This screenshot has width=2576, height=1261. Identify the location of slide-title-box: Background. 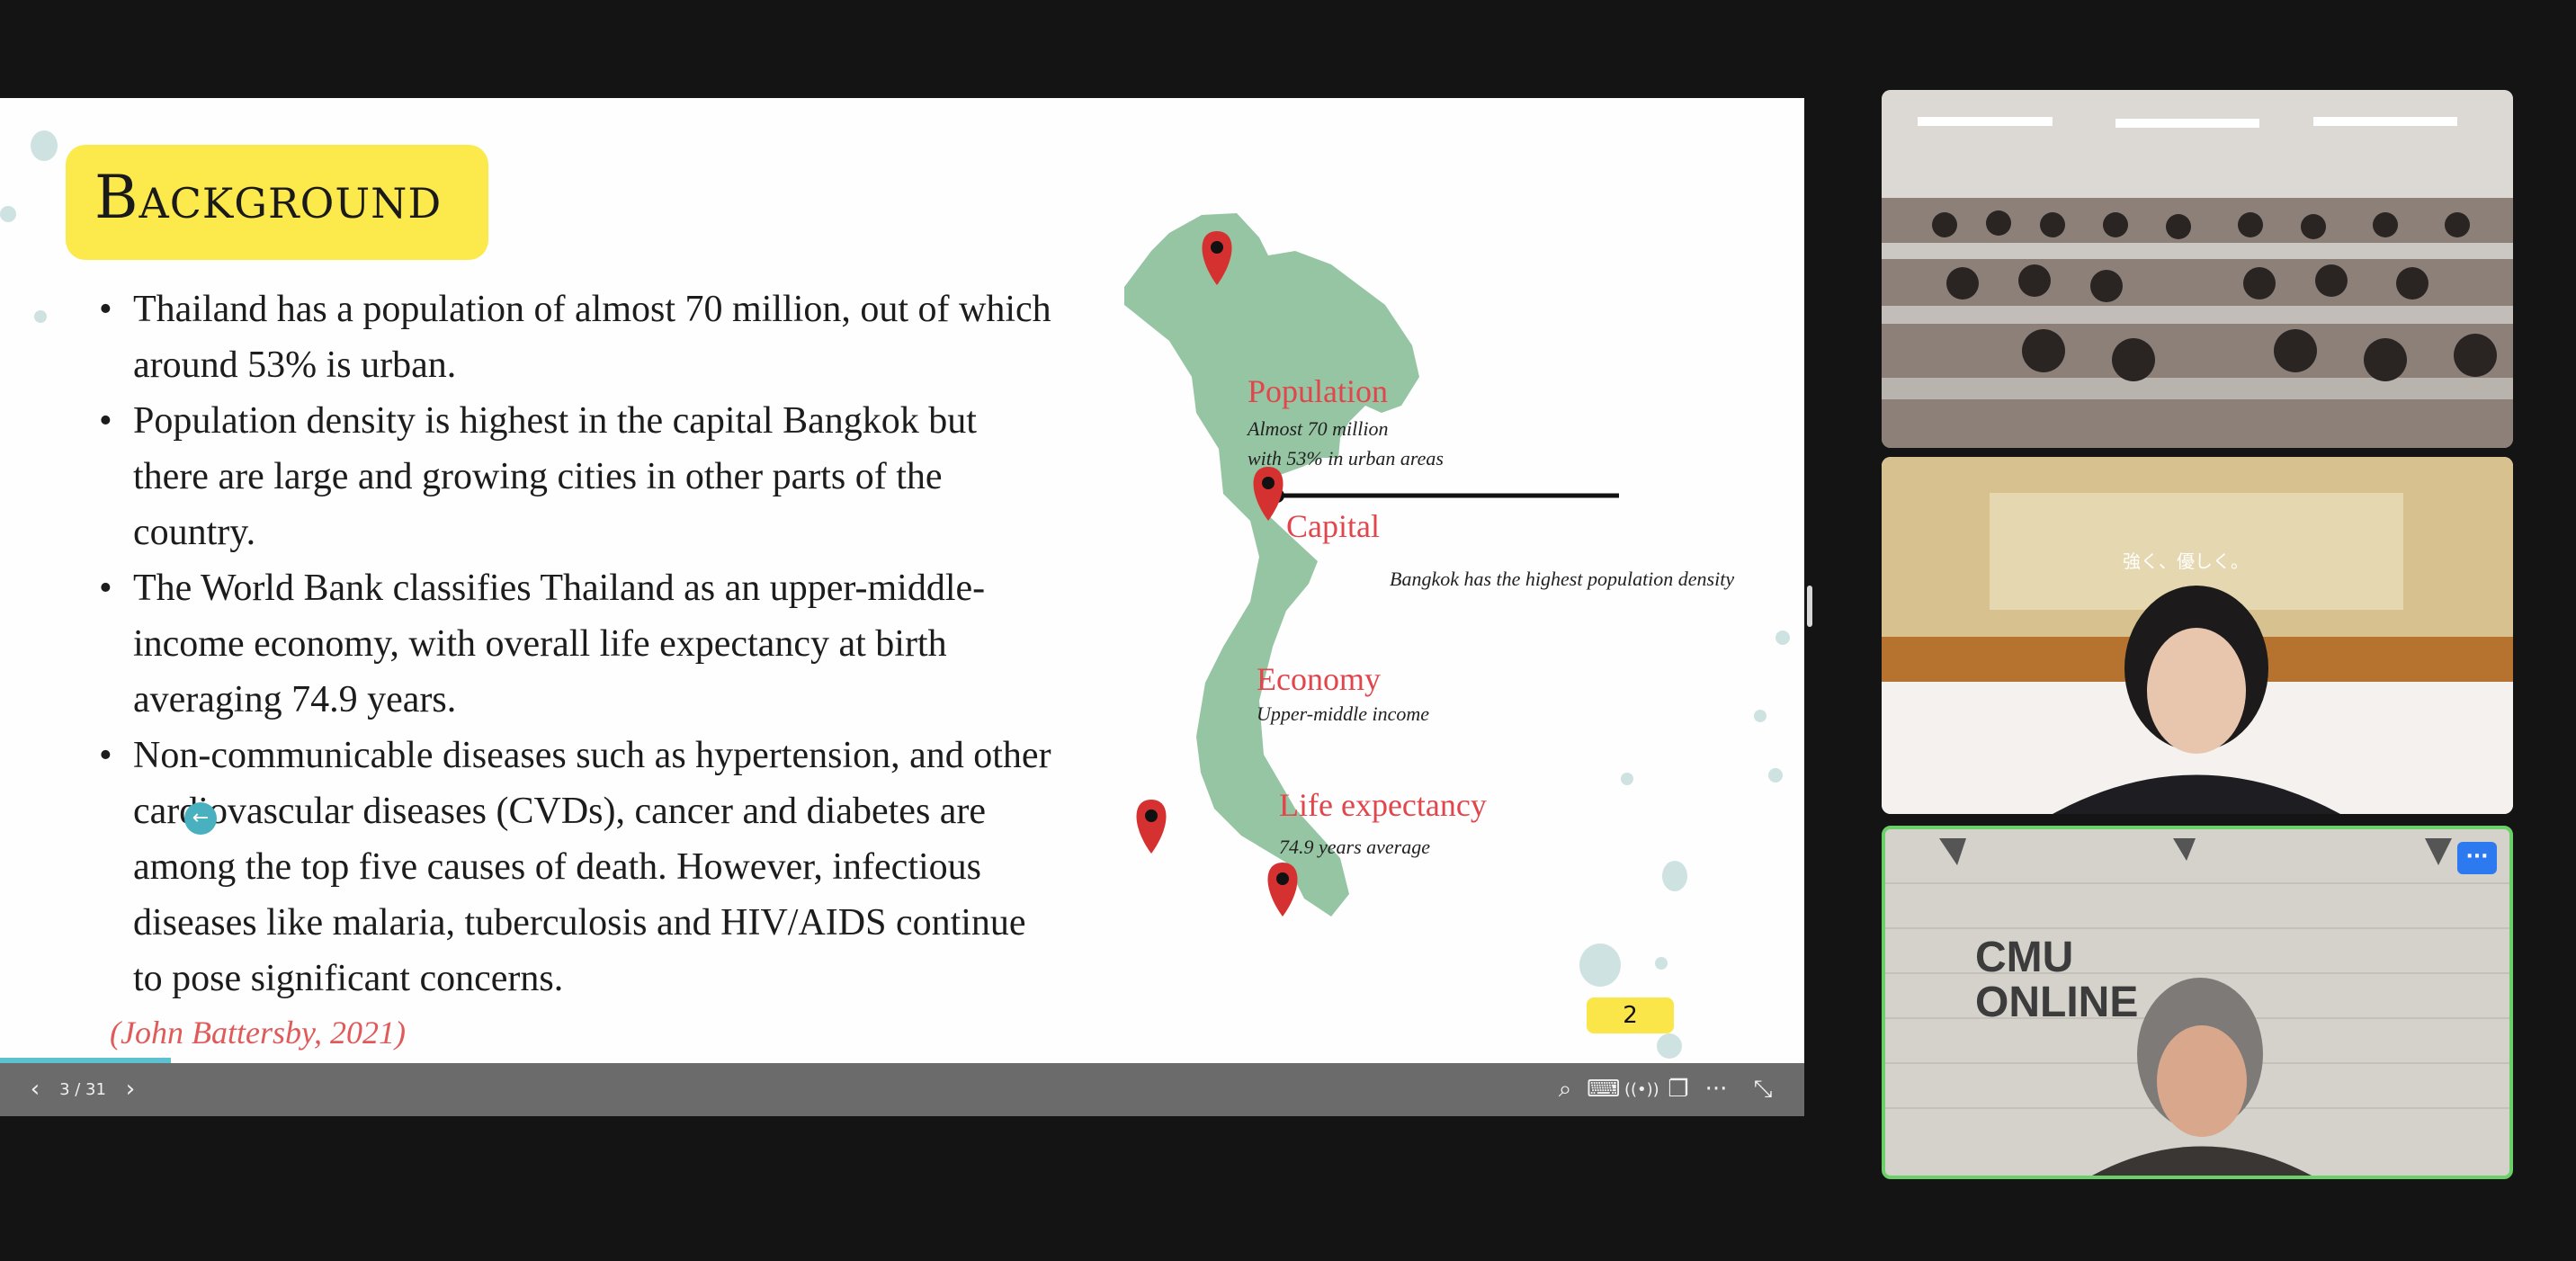
(277, 203).